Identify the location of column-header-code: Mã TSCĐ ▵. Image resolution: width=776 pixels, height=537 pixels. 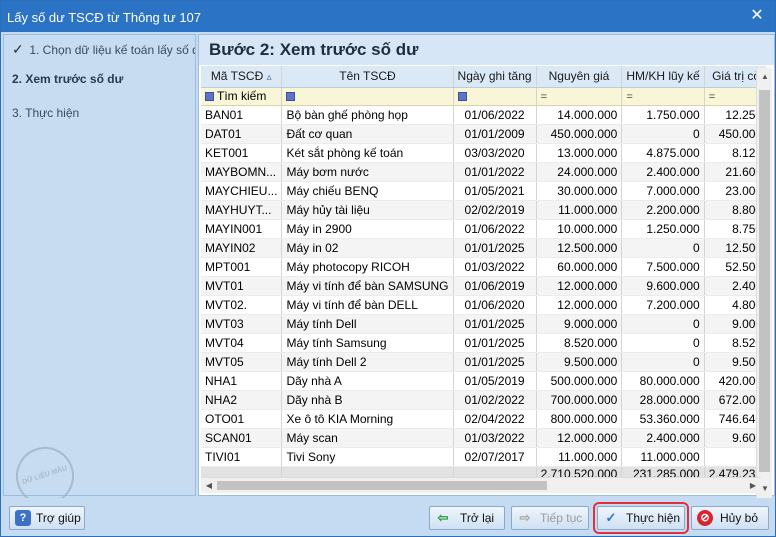
(242, 77).